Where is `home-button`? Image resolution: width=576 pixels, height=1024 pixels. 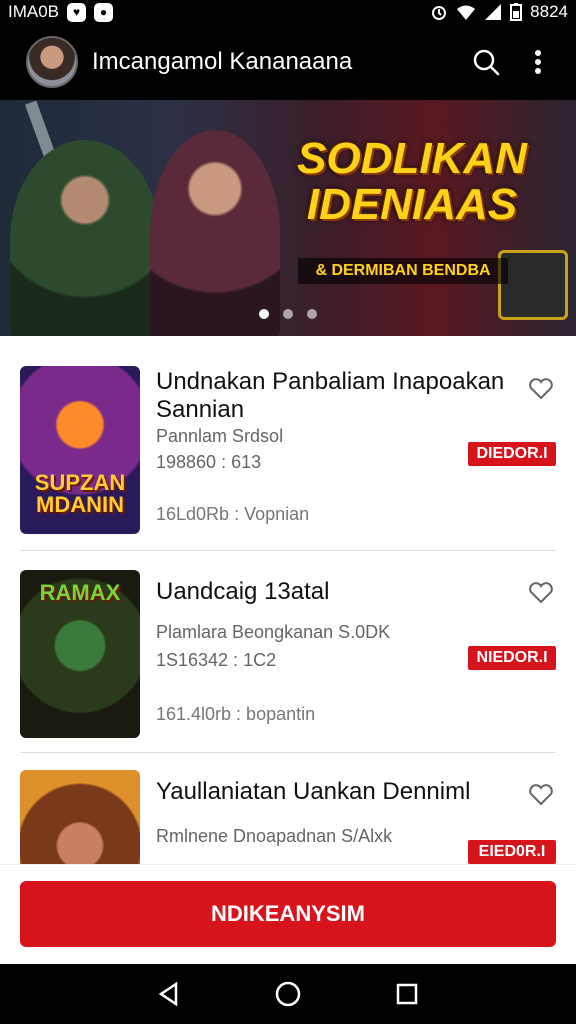
home-button is located at coordinates (288, 994).